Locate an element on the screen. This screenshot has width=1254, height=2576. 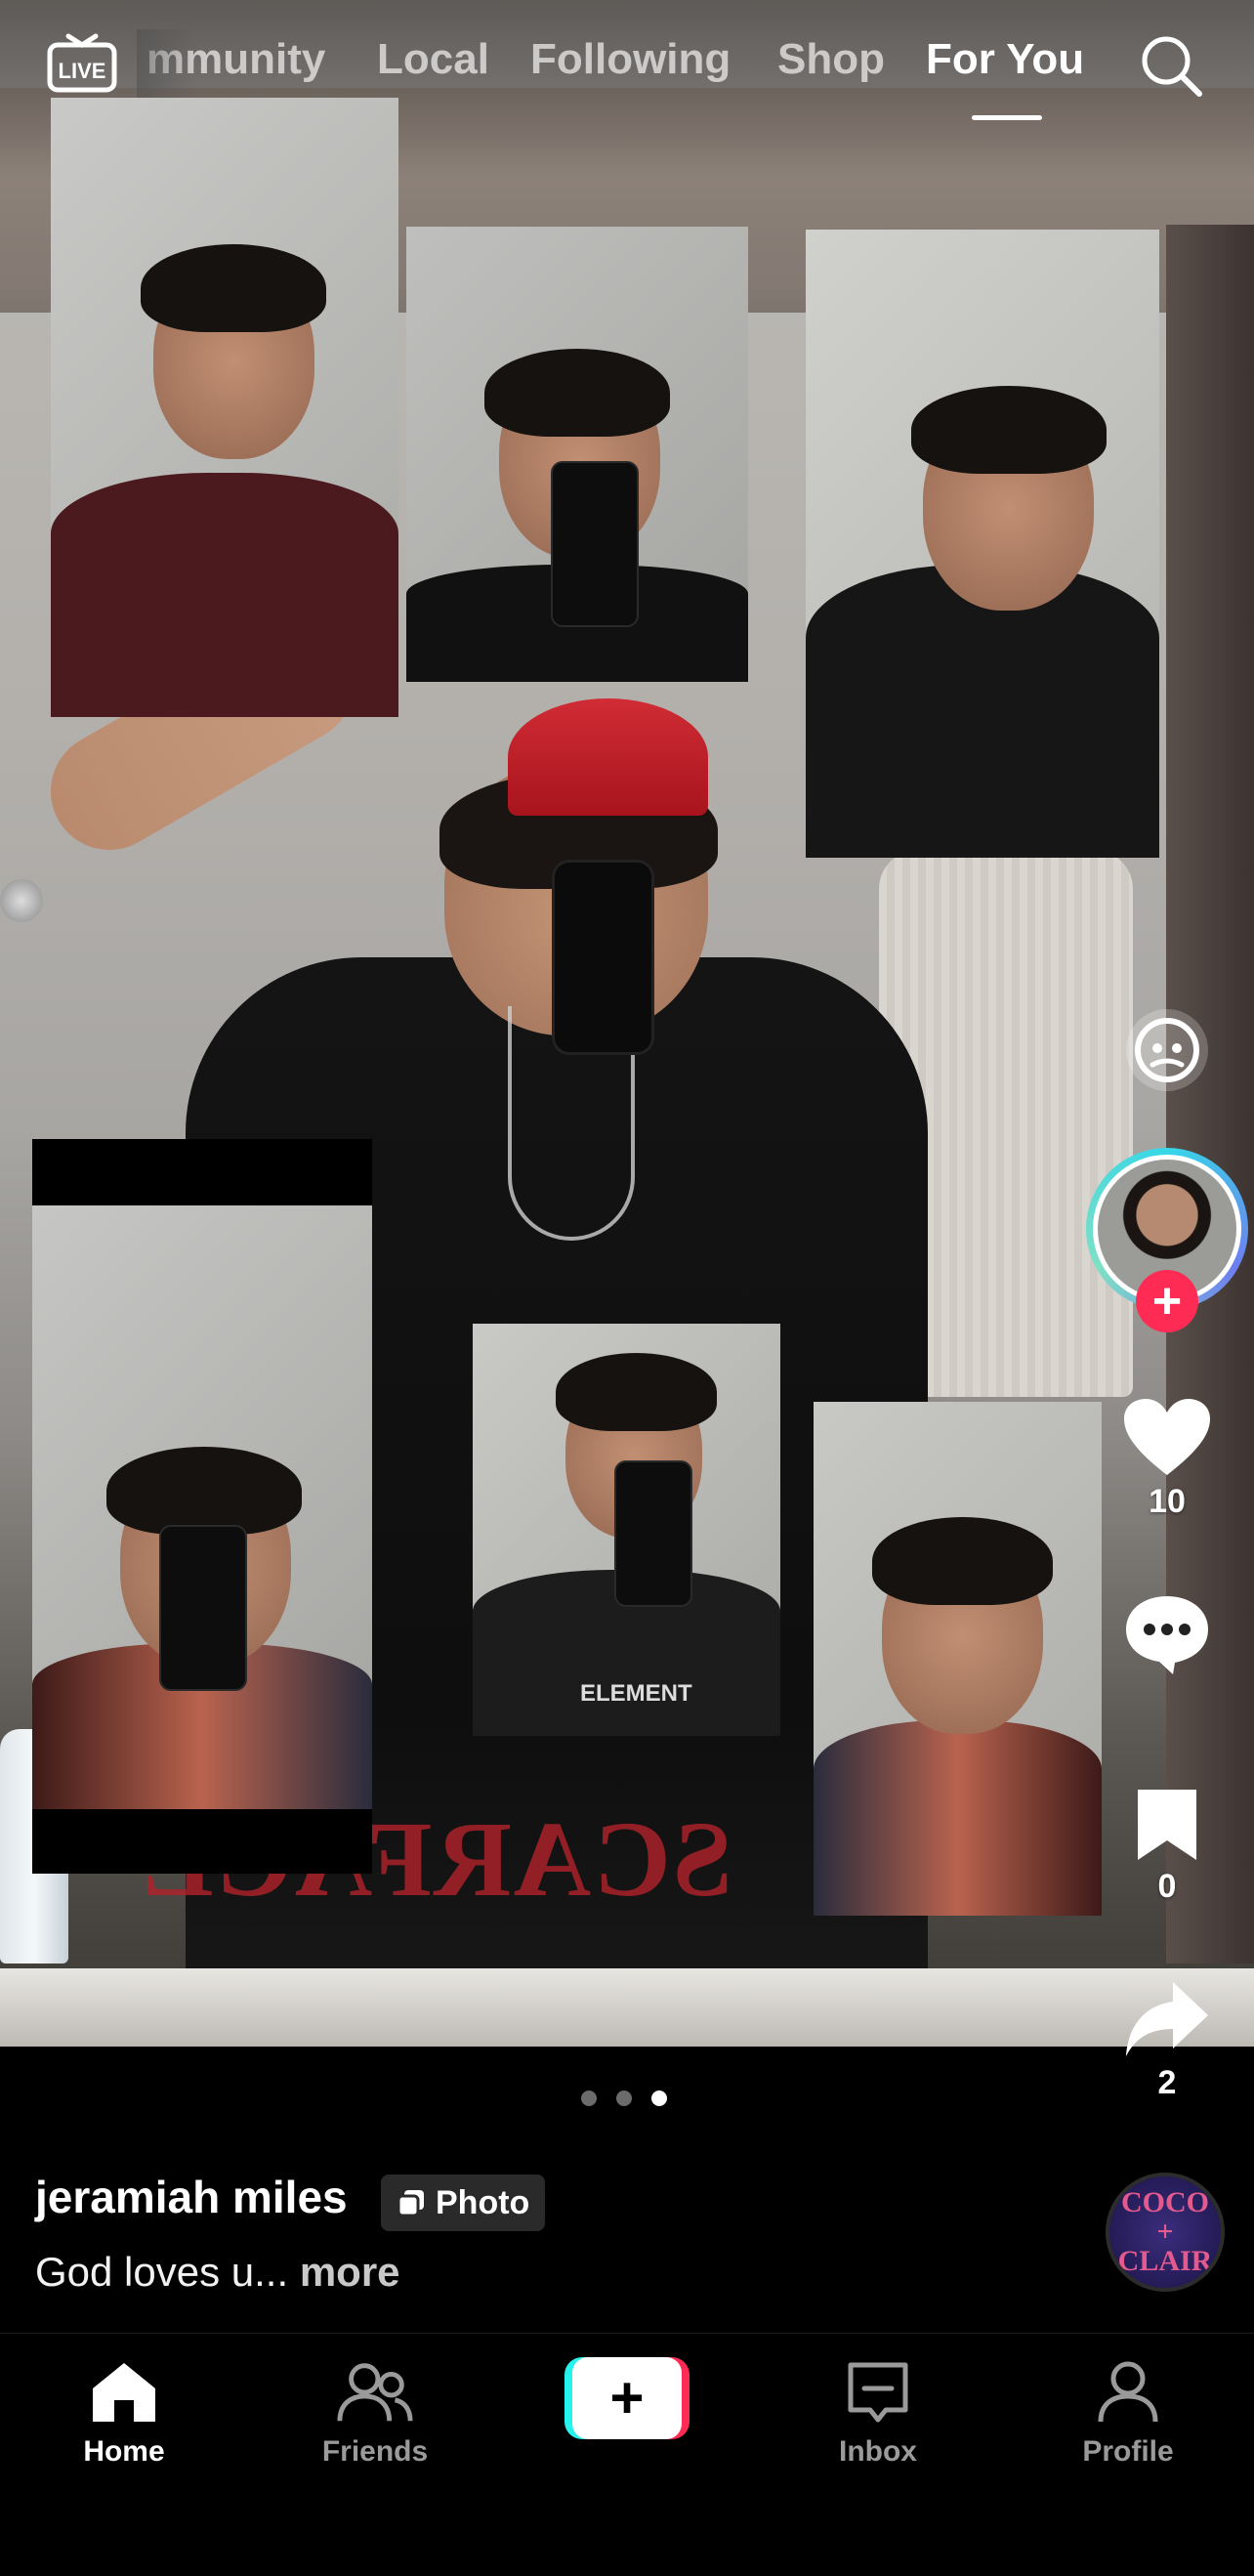
svg-text: LIVE is located at coordinates (82, 71).